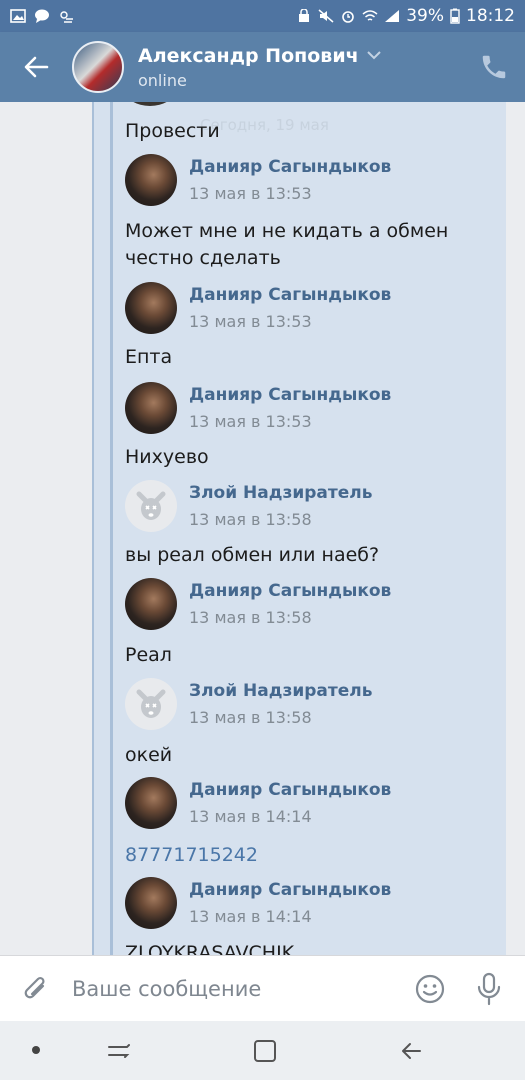 The width and height of the screenshot is (525, 1080). What do you see at coordinates (162, 80) in the screenshot?
I see `contact-status: online` at bounding box center [162, 80].